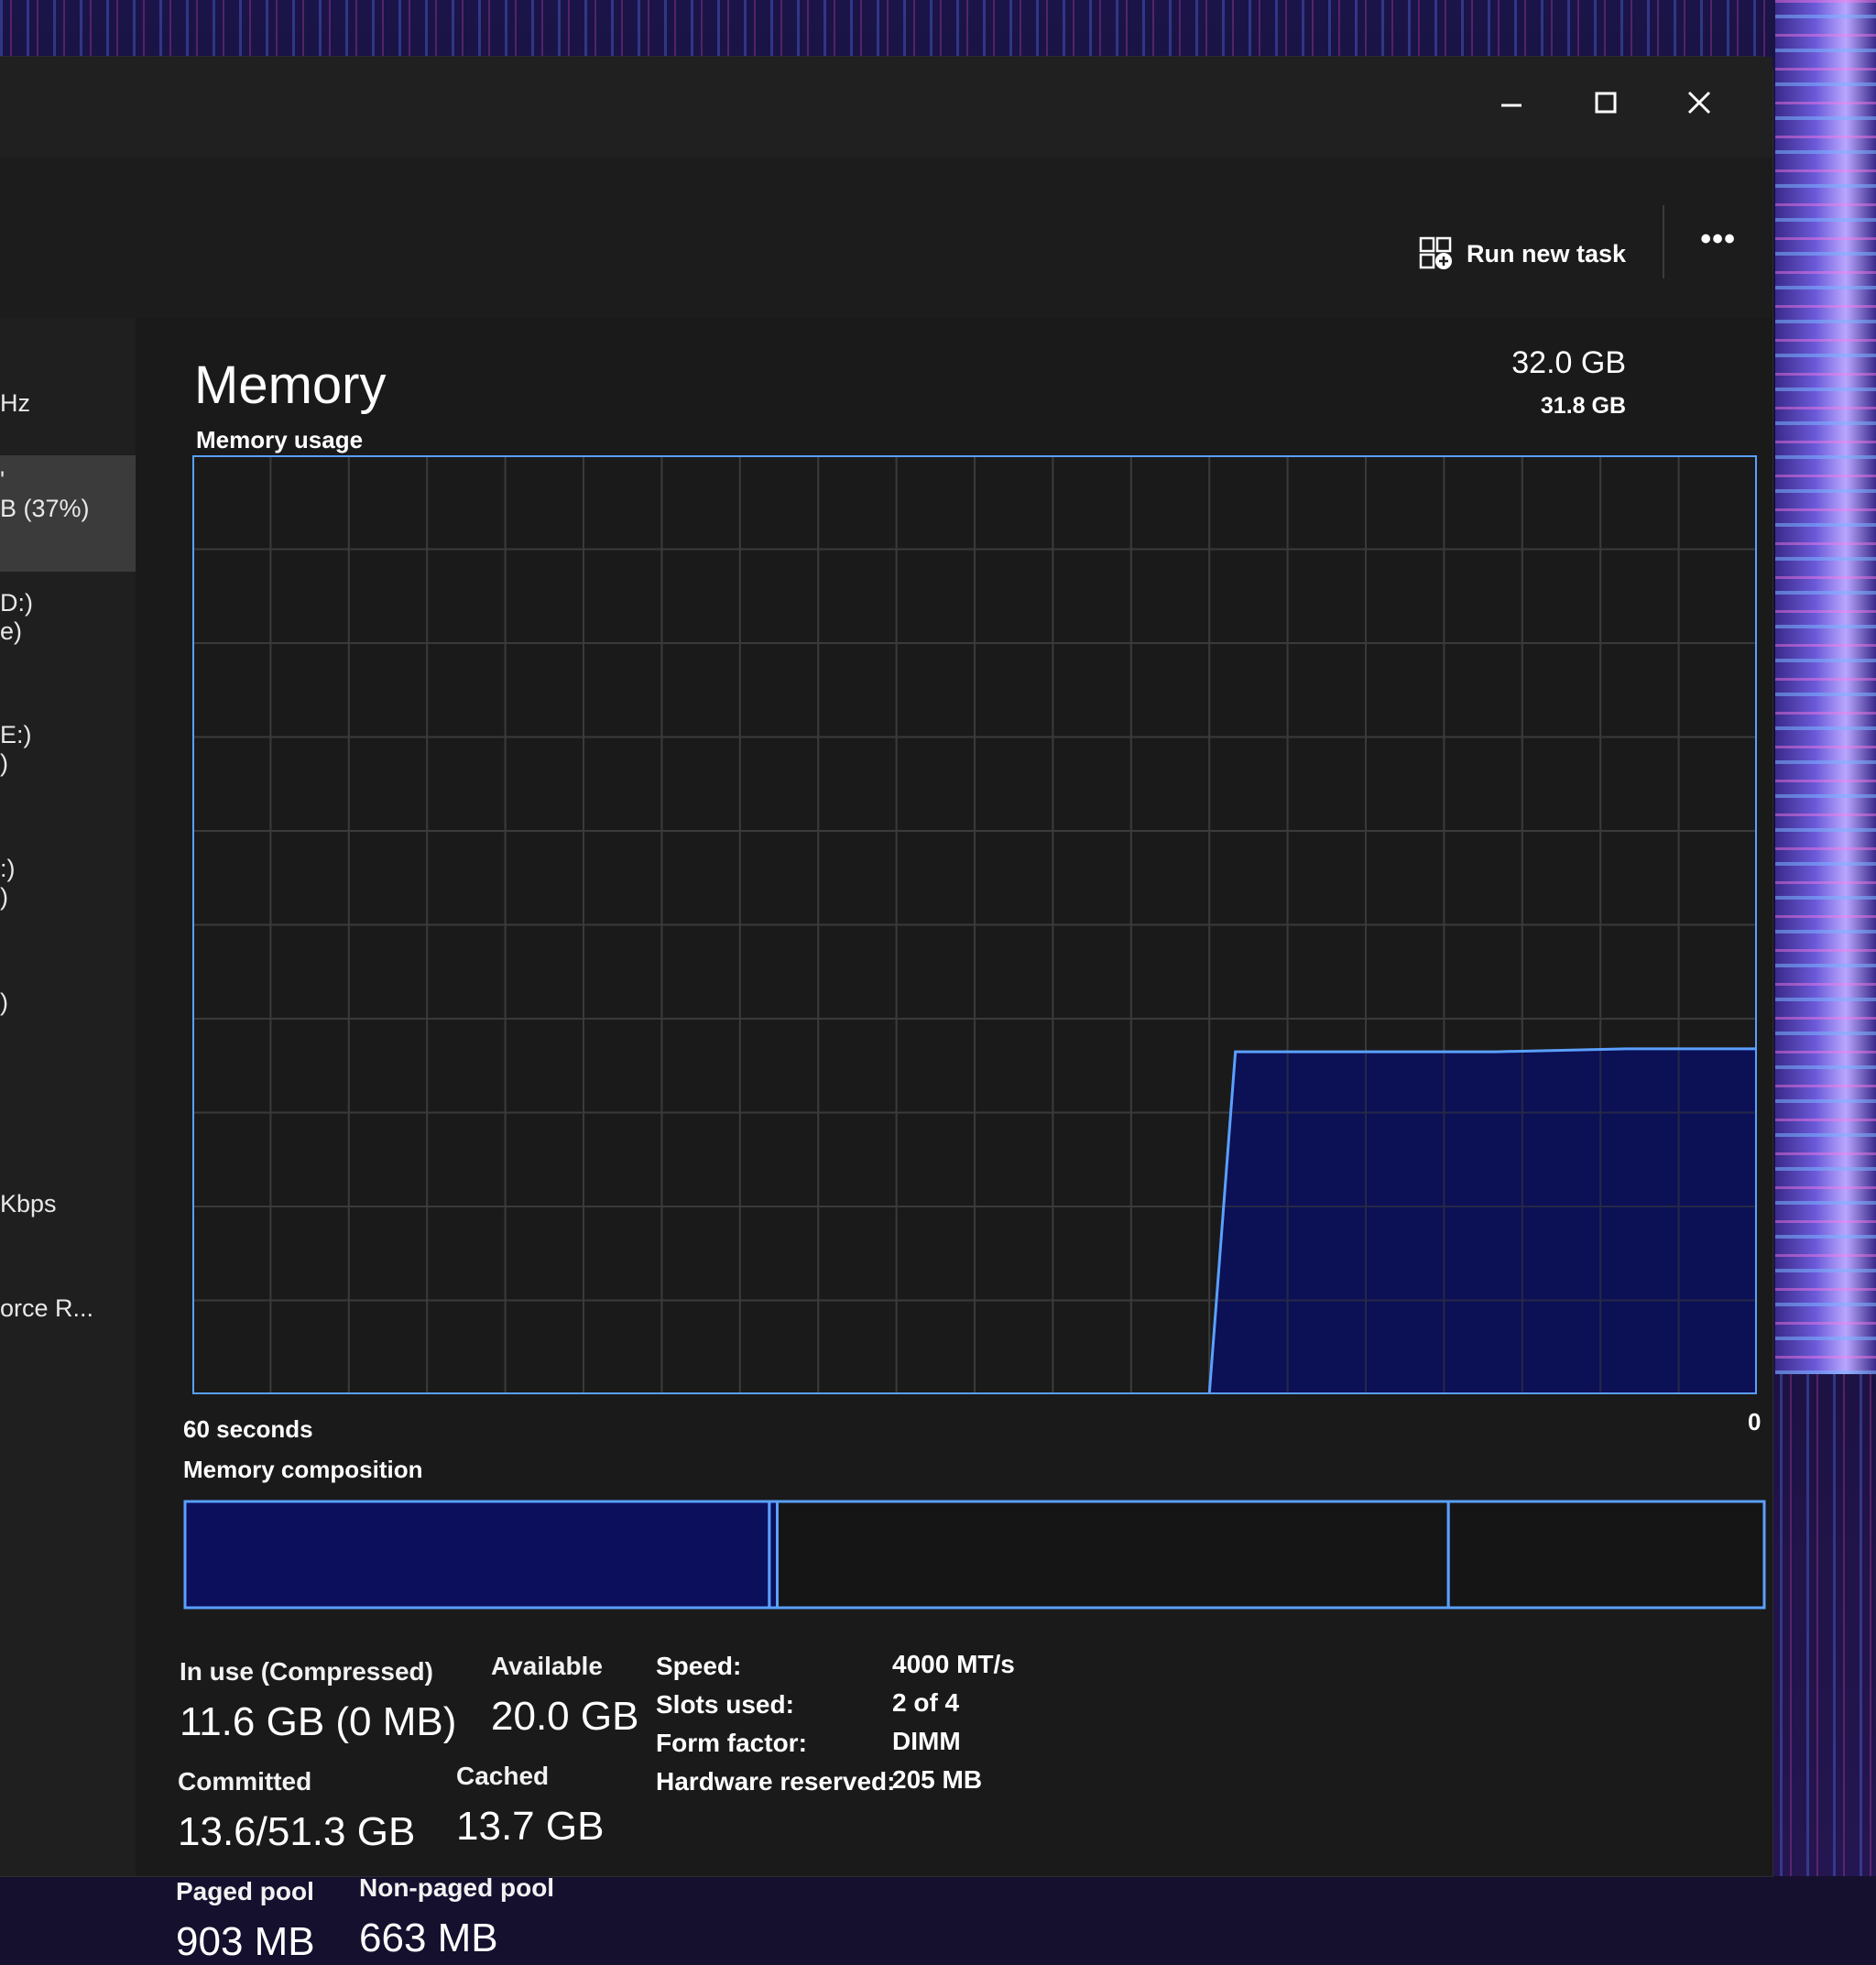 The image size is (1876, 1965). I want to click on memory-composition-bar, so click(974, 1555).